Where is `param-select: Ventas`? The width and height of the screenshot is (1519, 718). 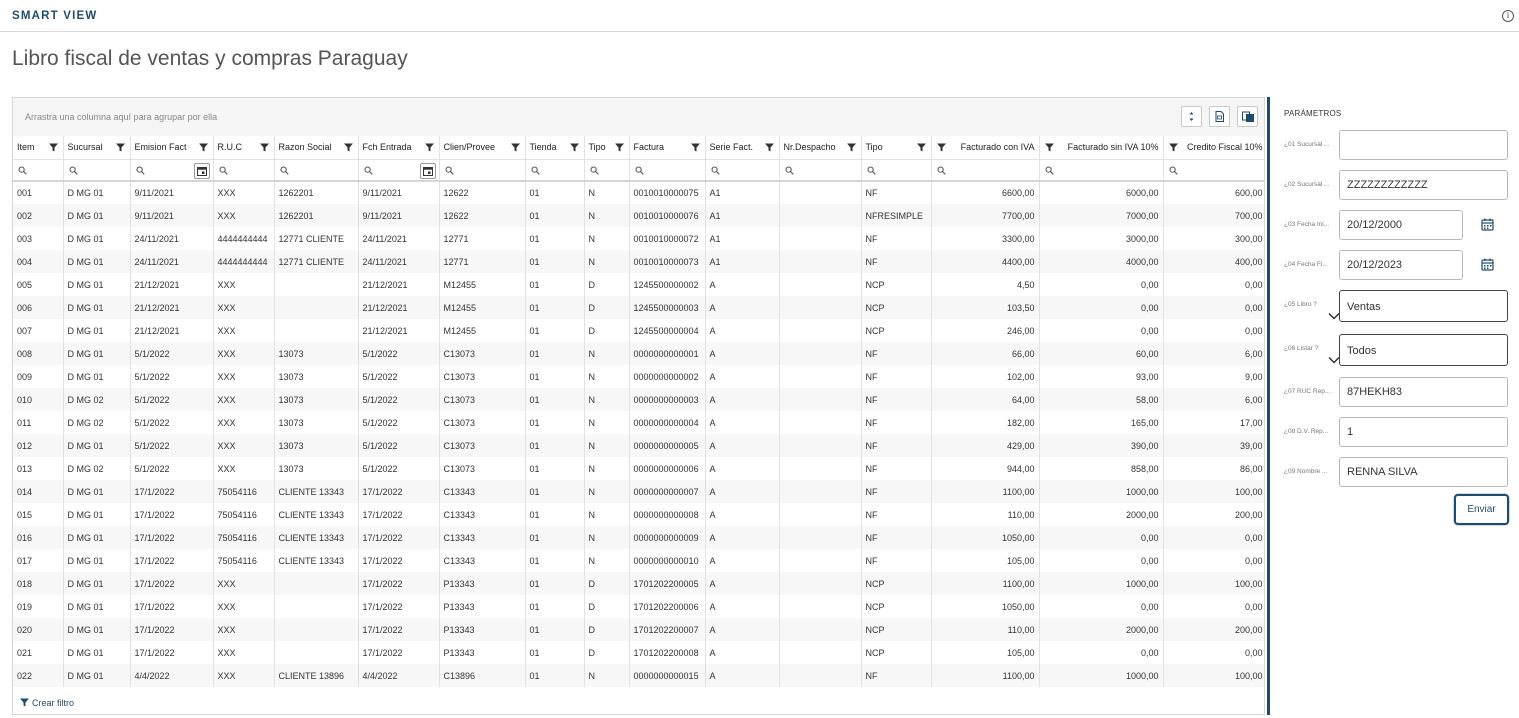
param-select: Ventas is located at coordinates (1418, 306).